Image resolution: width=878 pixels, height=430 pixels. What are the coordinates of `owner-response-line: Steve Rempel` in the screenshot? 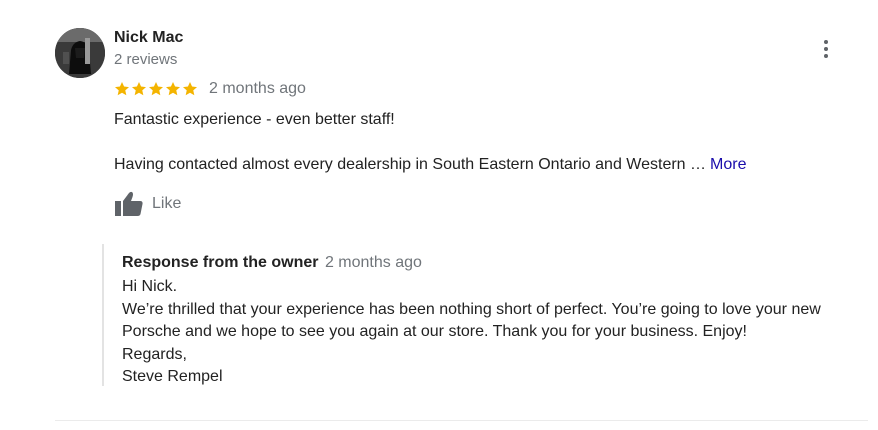 It's located at (172, 376).